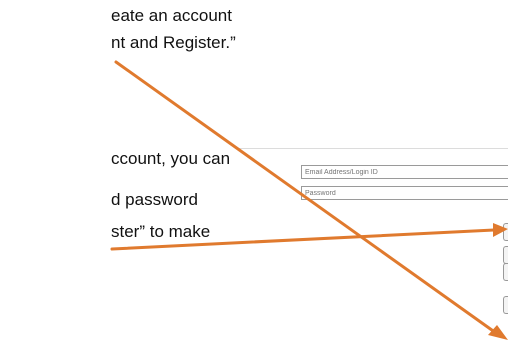 The height and width of the screenshot is (340, 508). What do you see at coordinates (372, 148) in the screenshot?
I see `divider` at bounding box center [372, 148].